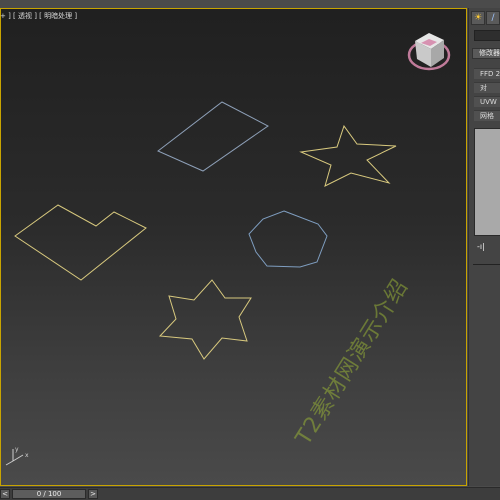 This screenshot has width=500, height=500. I want to click on six-point-star-shape, so click(205, 319).